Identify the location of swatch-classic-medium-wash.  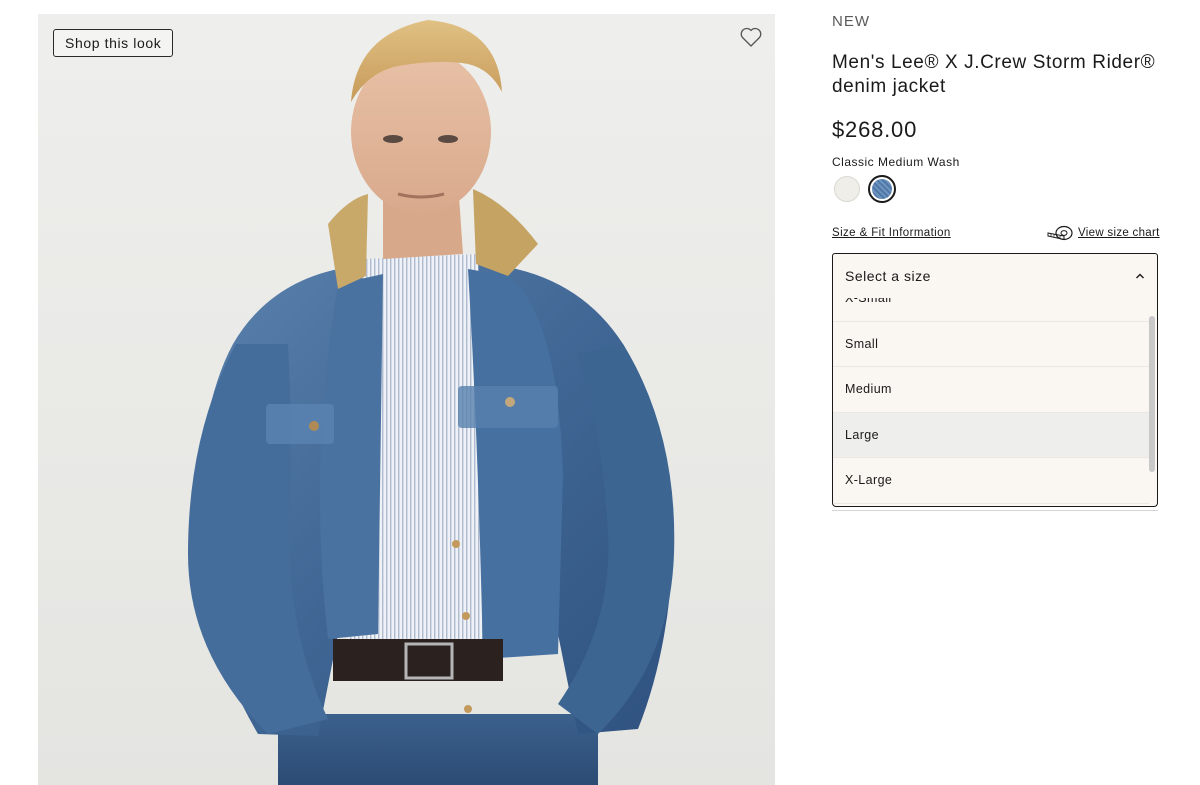
(882, 189).